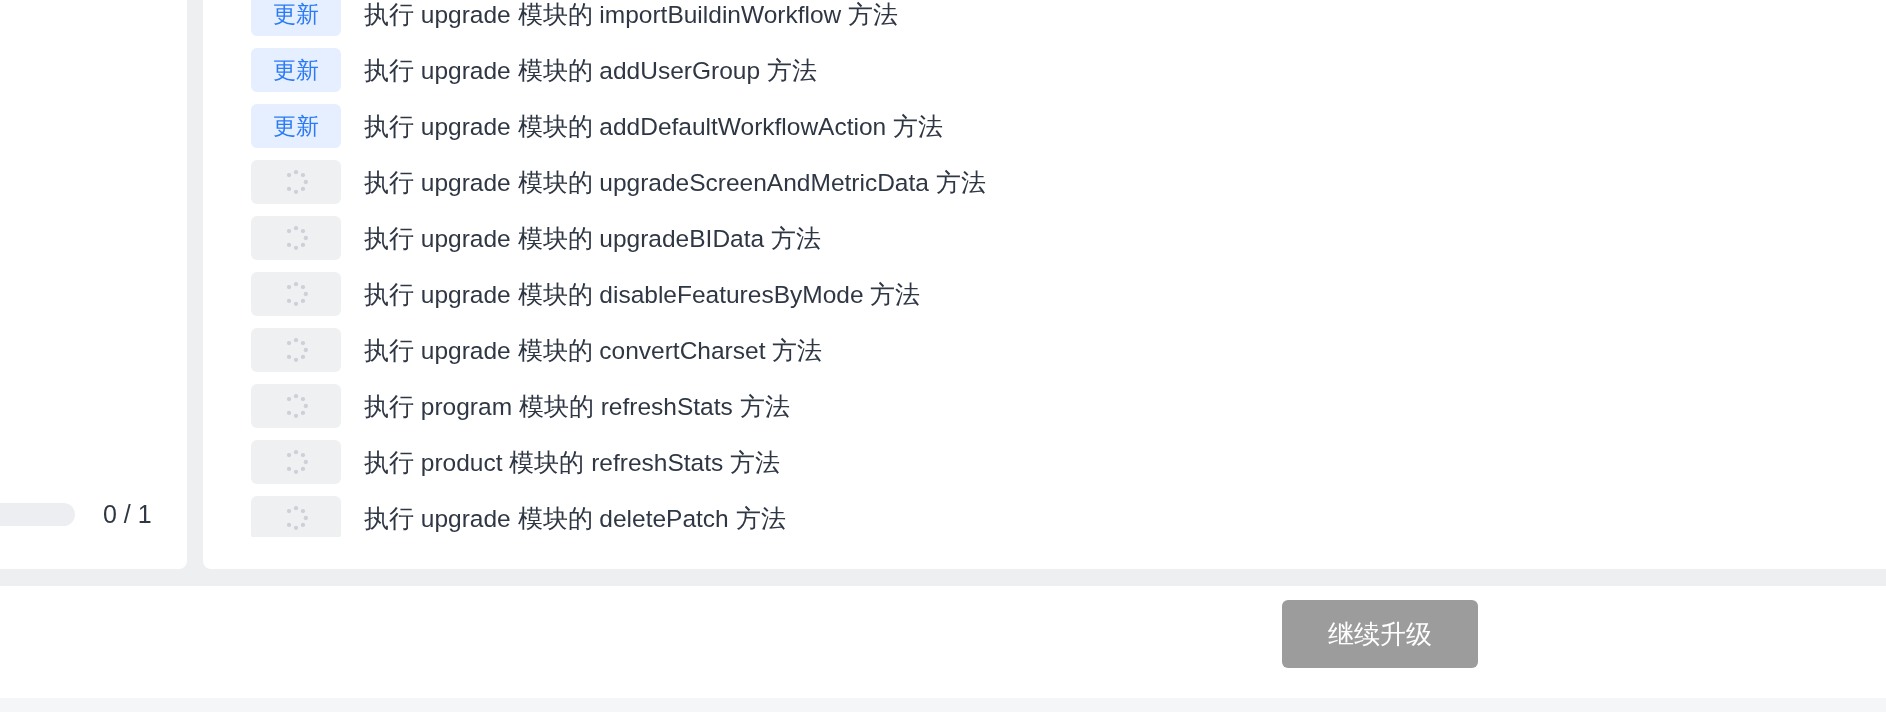 The height and width of the screenshot is (712, 1886). I want to click on step-text: 执行 upgrade 模块的 deletePatch 方法, so click(575, 518).